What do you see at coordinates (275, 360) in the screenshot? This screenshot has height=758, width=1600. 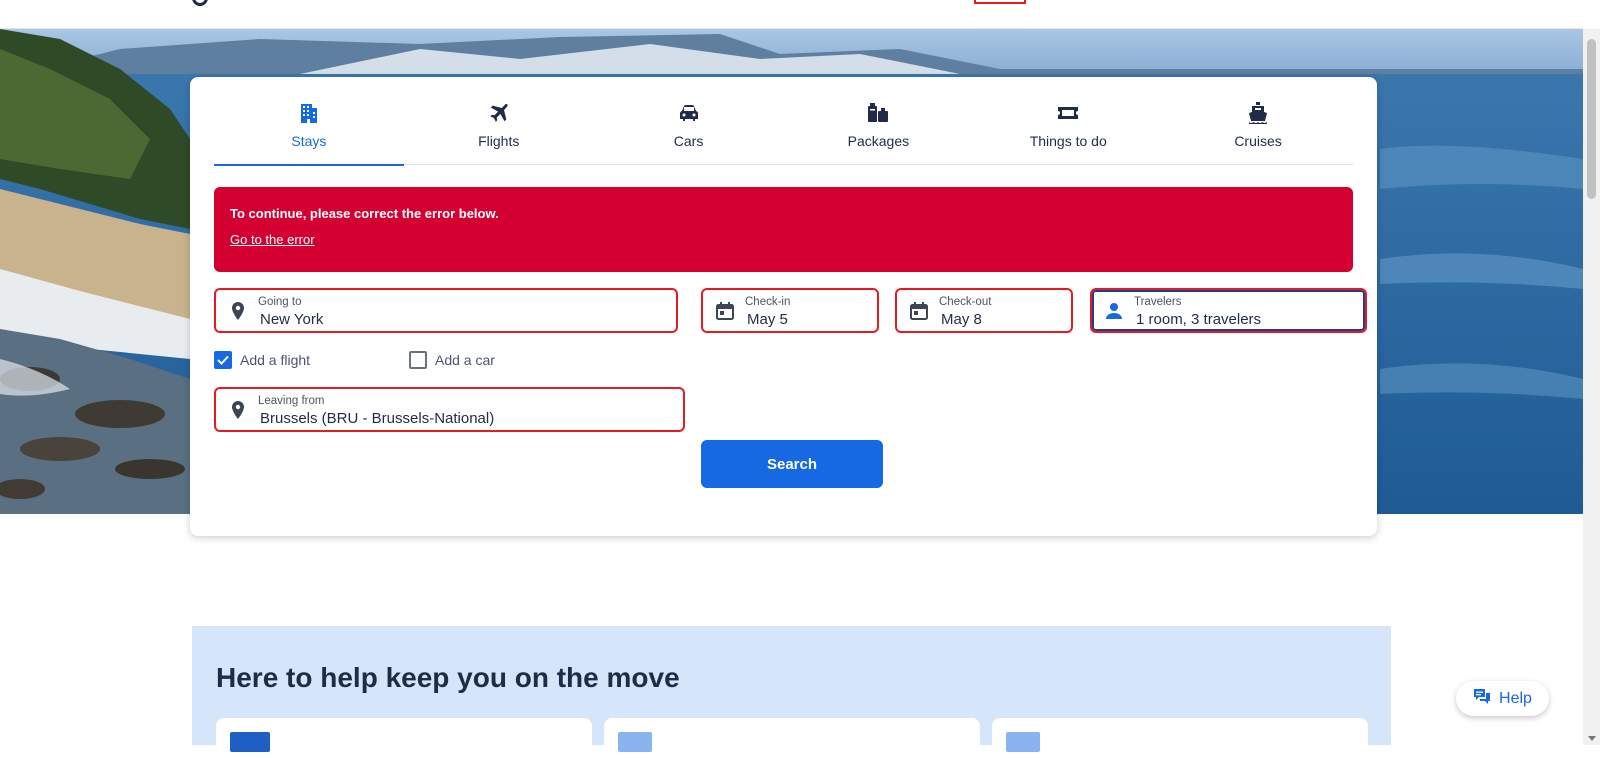 I see `checkbox-label: Add a flight` at bounding box center [275, 360].